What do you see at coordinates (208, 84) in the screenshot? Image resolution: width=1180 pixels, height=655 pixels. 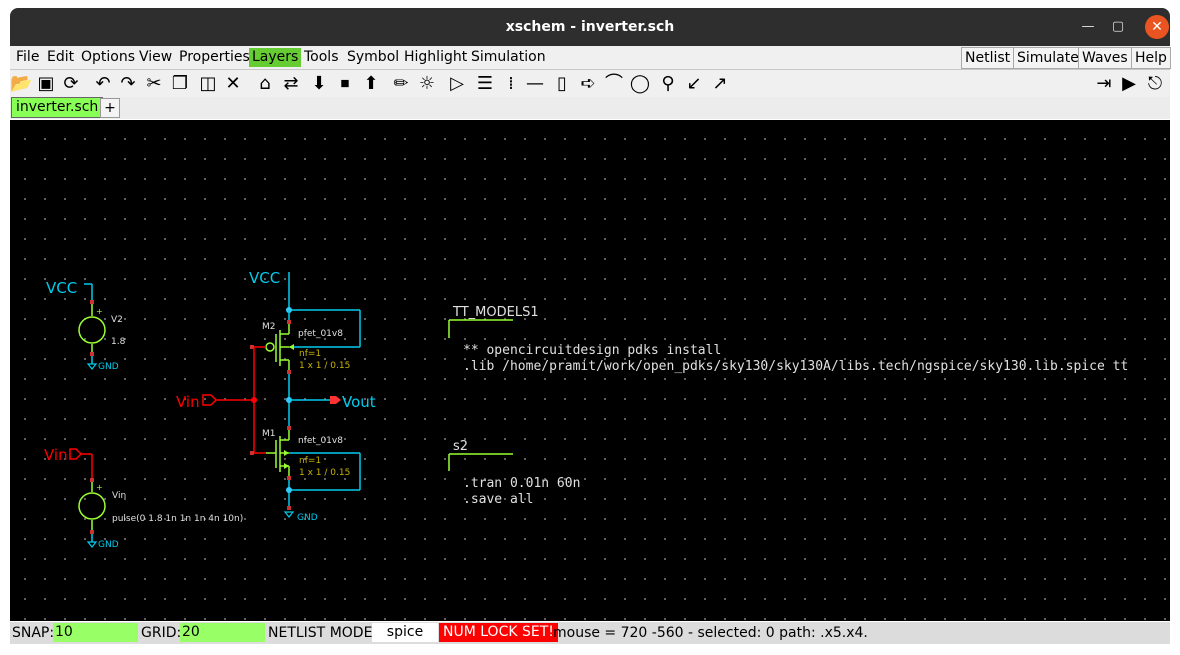 I see `paste-icon: ◫` at bounding box center [208, 84].